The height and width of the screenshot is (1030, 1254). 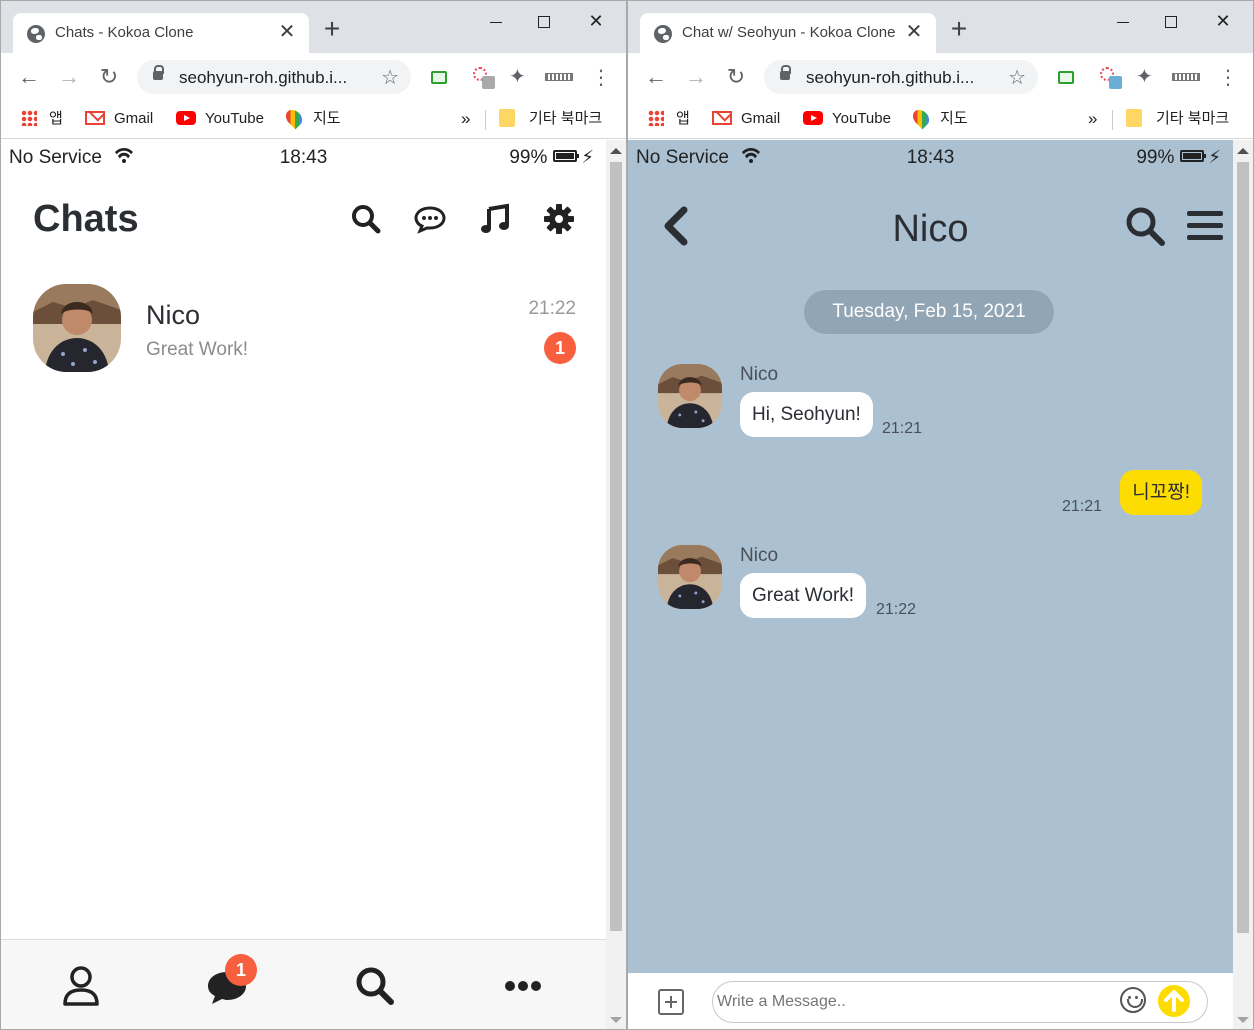 I want to click on folder-icon, so click(x=507, y=118).